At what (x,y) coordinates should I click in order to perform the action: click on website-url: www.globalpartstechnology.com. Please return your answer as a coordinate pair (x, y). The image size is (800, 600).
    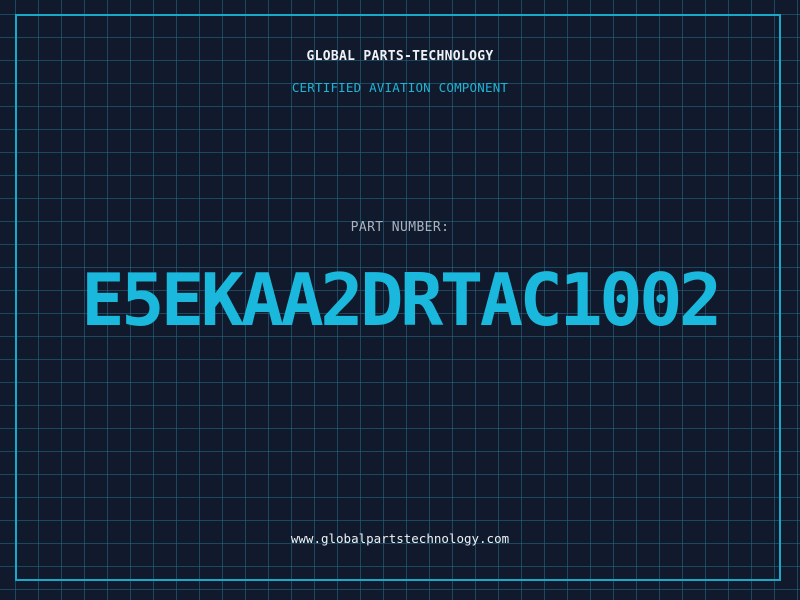
    Looking at the image, I should click on (400, 538).